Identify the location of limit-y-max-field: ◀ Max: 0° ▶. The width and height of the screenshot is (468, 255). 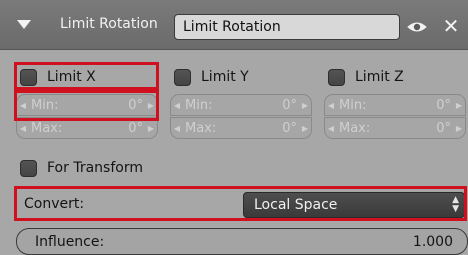
(241, 128).